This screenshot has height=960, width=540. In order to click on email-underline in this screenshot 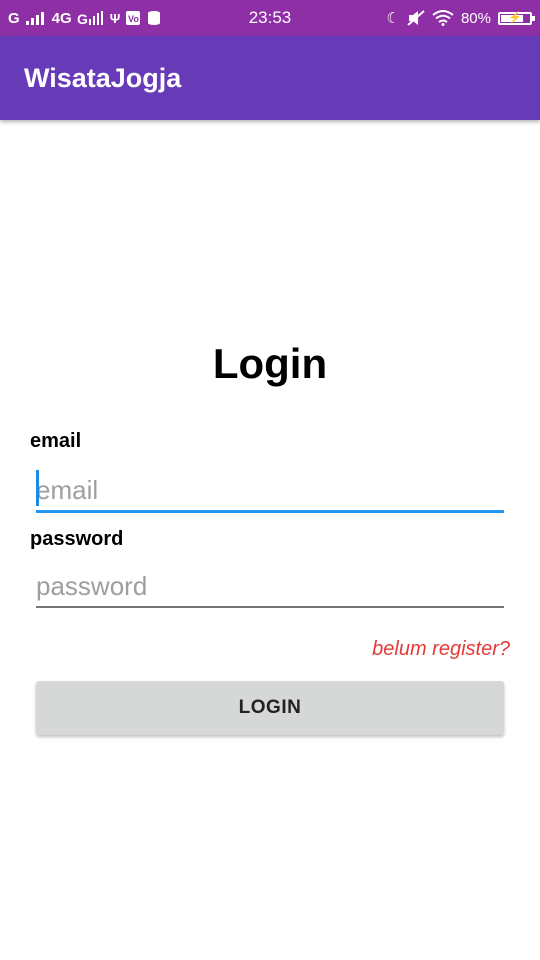, I will do `click(270, 511)`.